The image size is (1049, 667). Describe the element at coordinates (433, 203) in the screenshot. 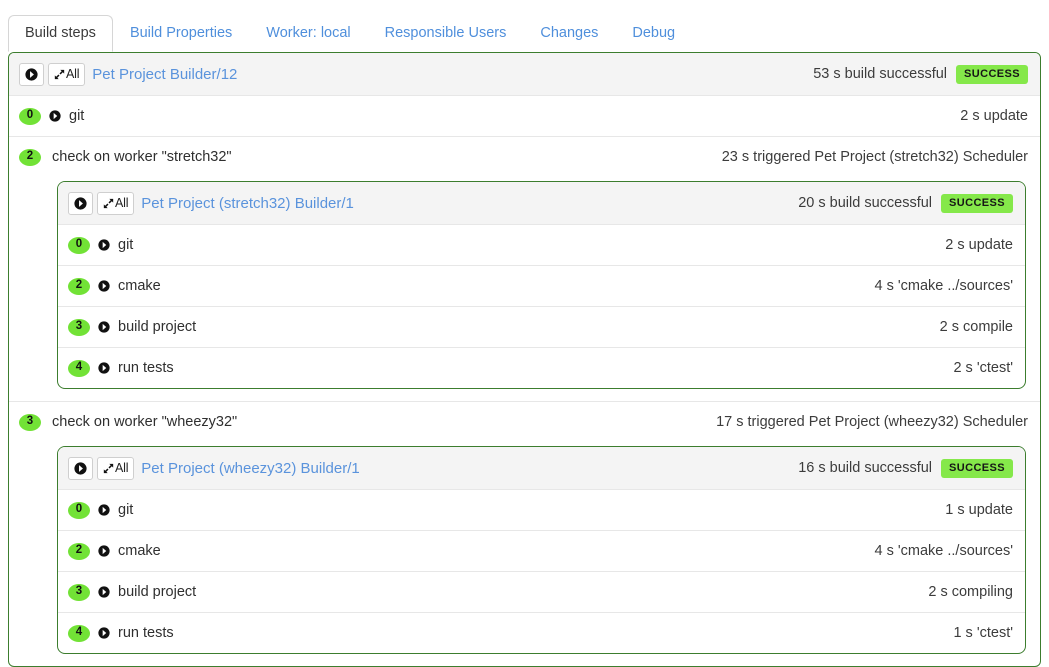

I see `build-header-left: All Pet Project (stretch32) Builder/1` at that location.